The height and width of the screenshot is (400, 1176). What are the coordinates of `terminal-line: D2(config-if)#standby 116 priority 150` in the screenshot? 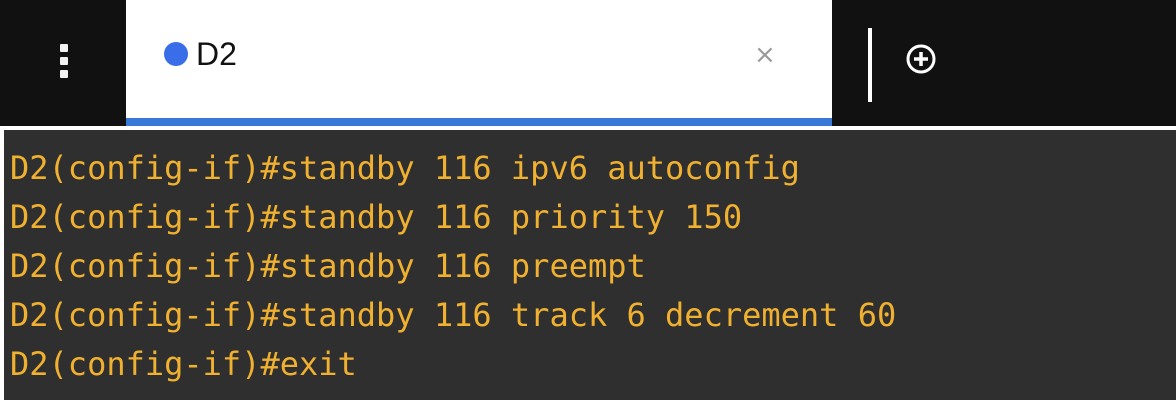 It's located at (376, 217).